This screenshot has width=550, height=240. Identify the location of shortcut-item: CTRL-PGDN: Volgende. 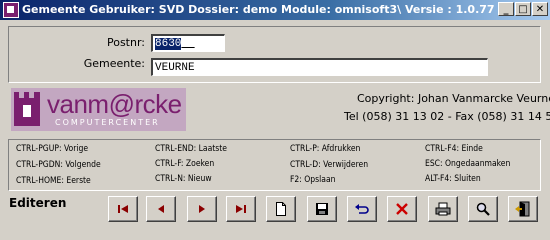
(58, 165).